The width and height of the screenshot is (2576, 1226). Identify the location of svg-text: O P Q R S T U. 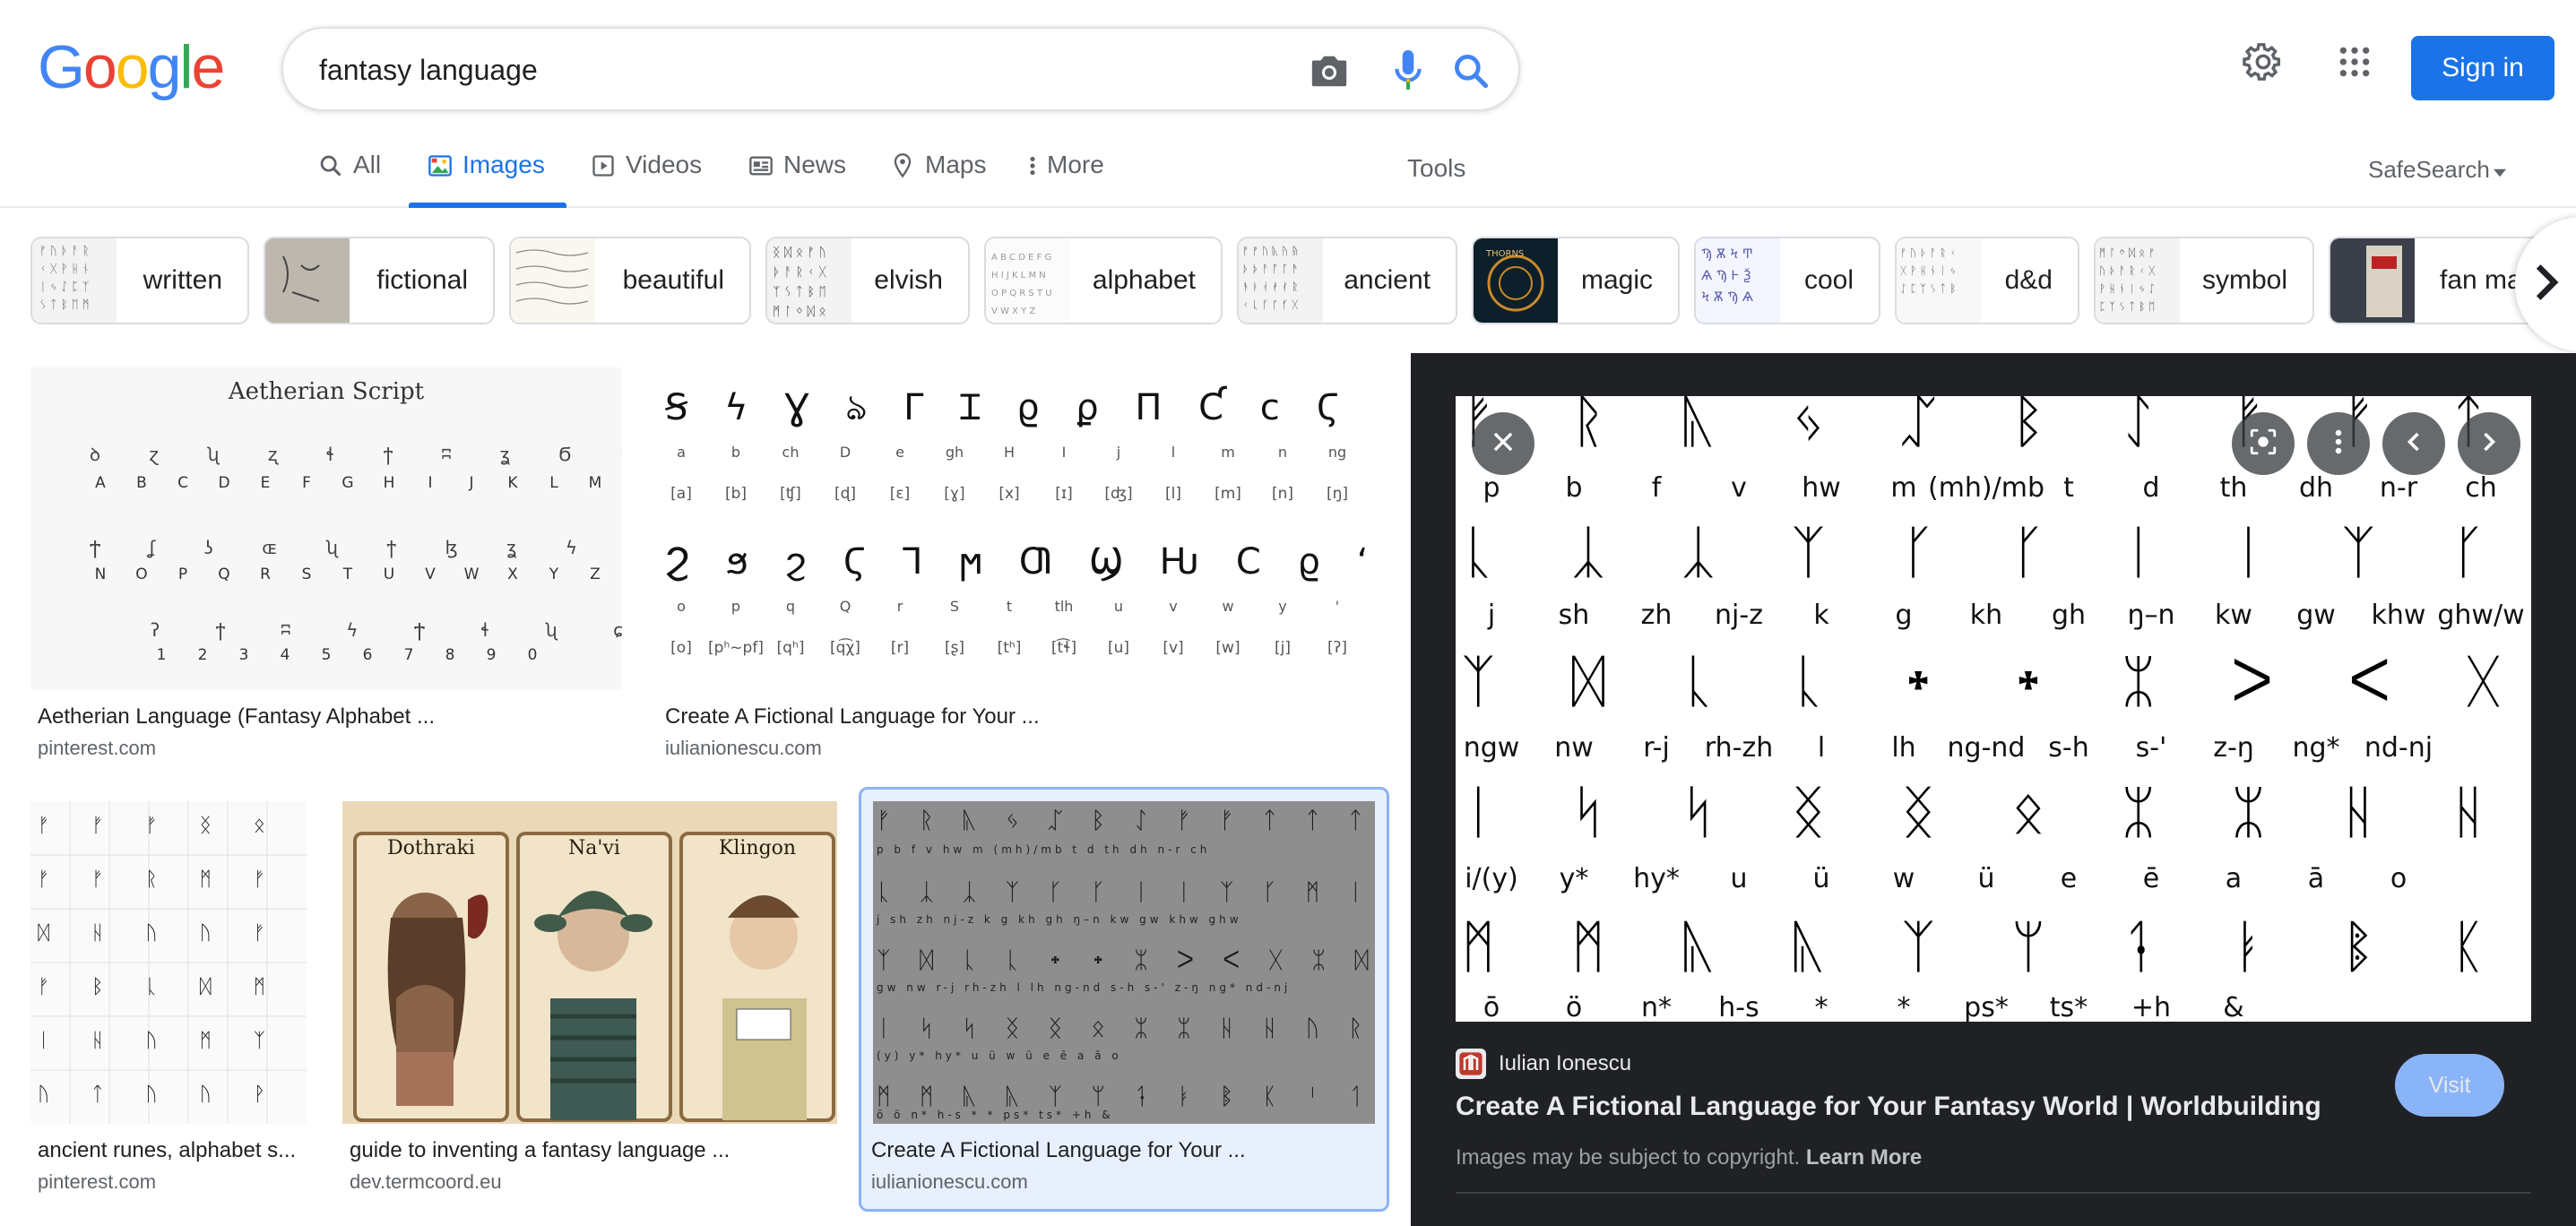
(1021, 293).